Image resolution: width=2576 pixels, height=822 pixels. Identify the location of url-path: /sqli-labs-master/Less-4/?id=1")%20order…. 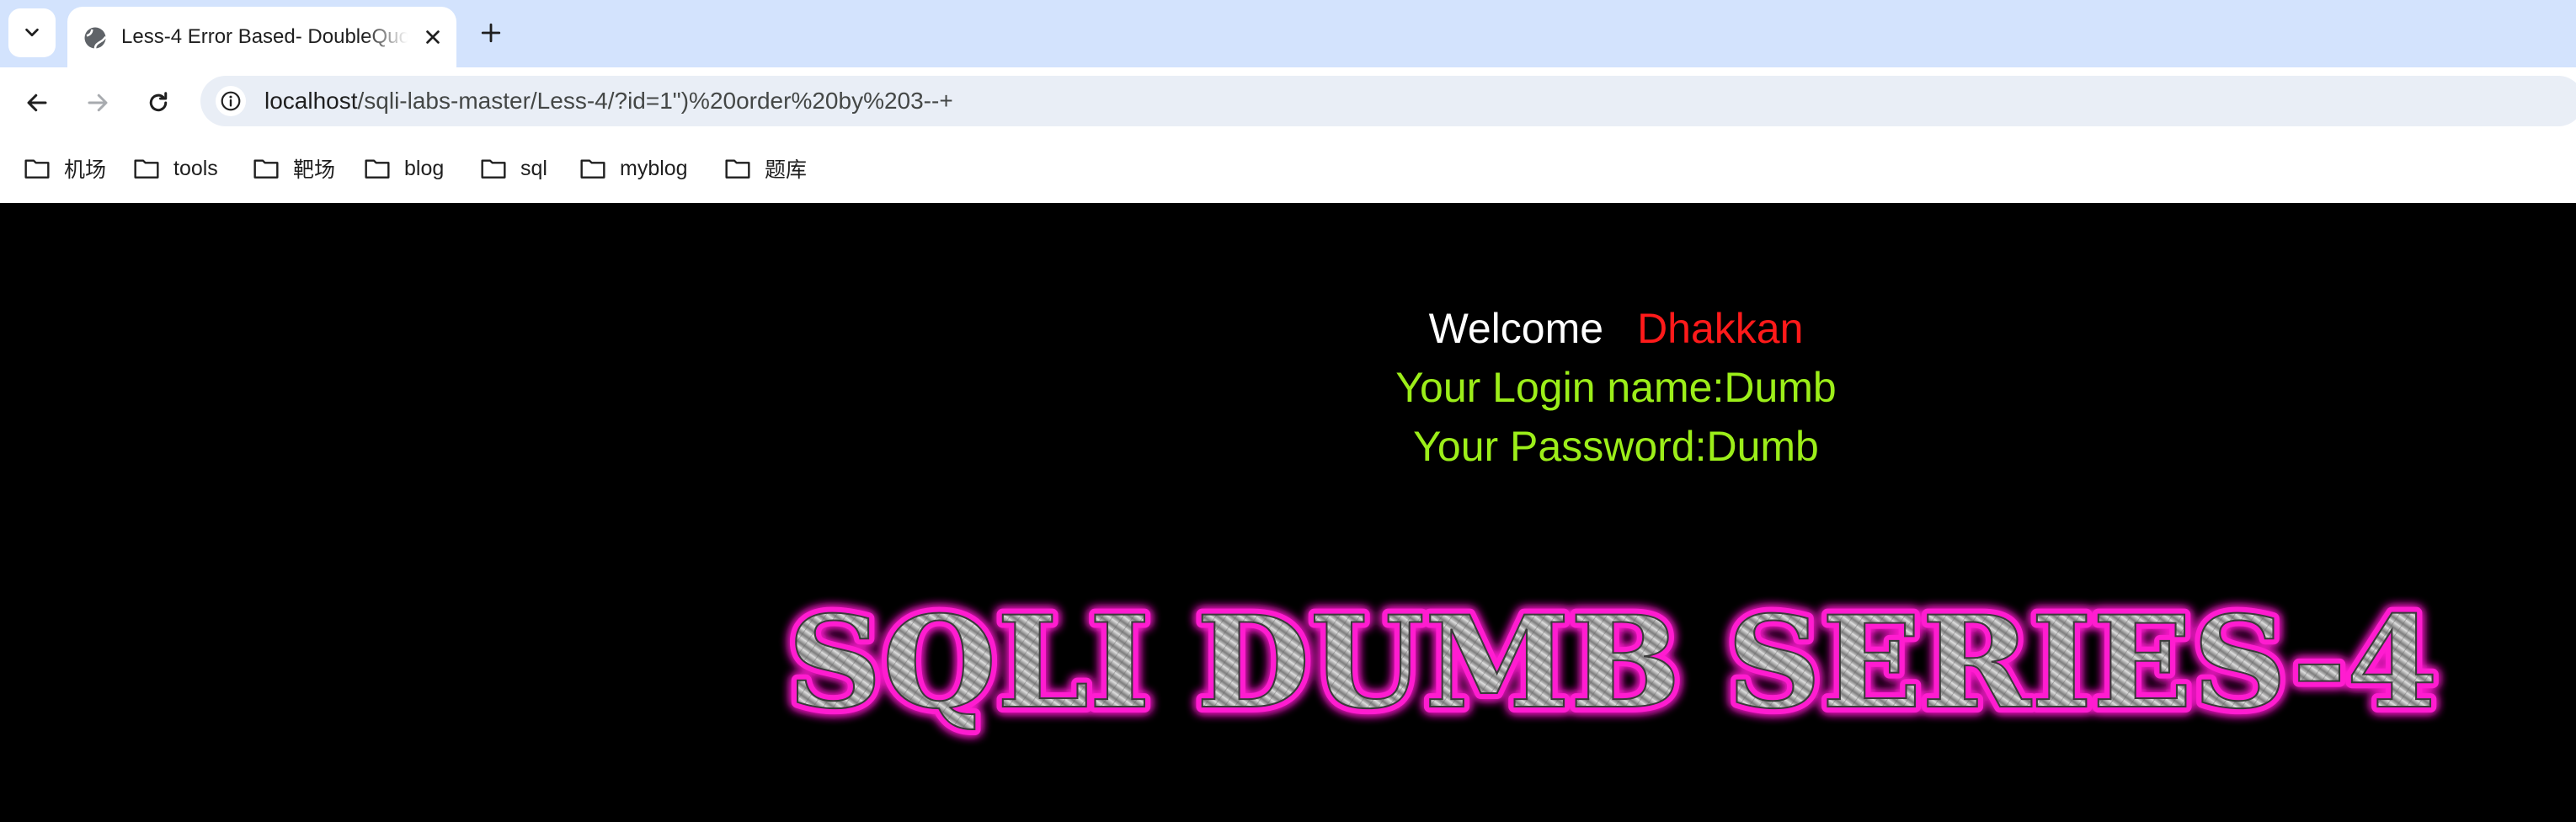
(655, 101).